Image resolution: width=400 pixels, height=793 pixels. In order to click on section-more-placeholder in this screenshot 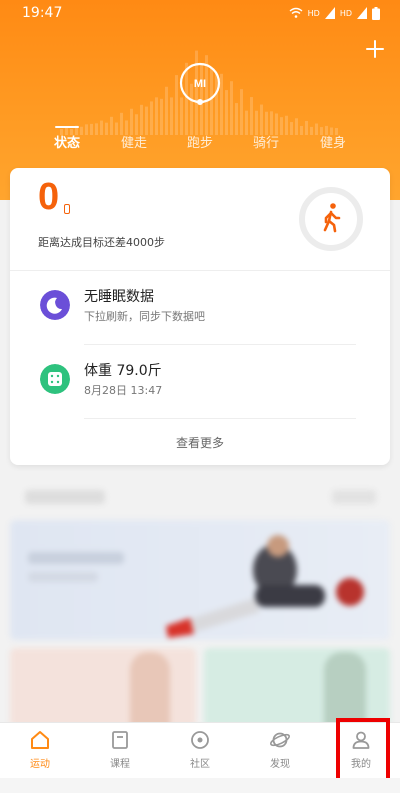, I will do `click(354, 497)`.